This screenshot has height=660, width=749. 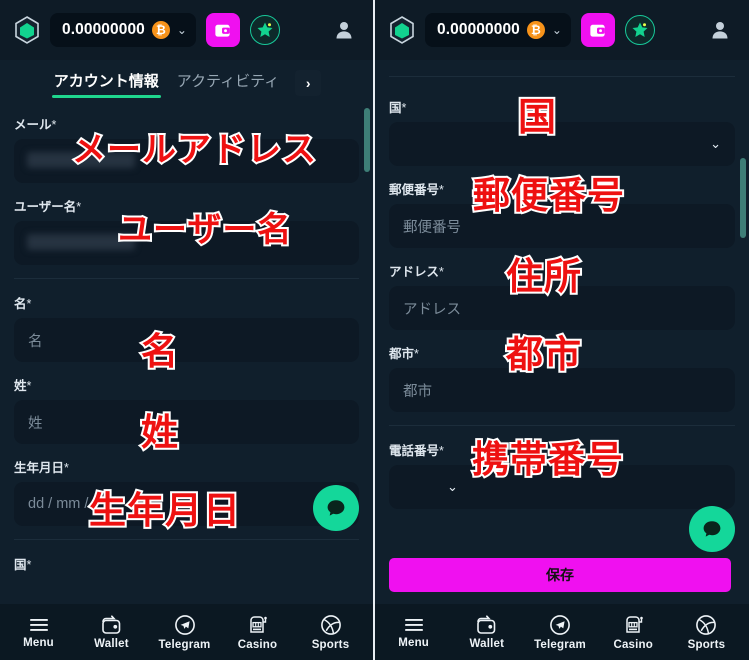 What do you see at coordinates (416, 451) in the screenshot?
I see `label-phone: 電話番号*` at bounding box center [416, 451].